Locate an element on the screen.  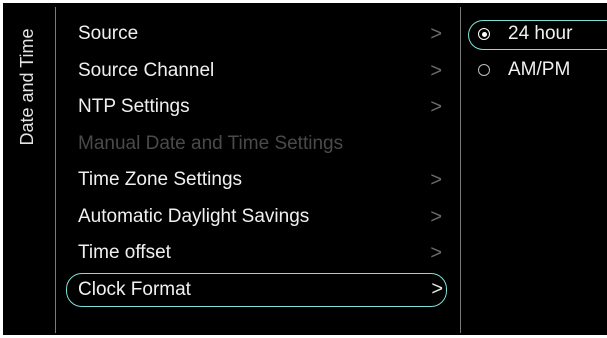
menu-item-label: Source Channel is located at coordinates (146, 70).